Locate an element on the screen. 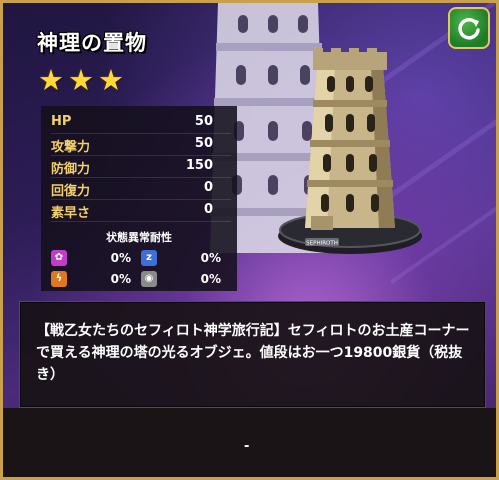 The width and height of the screenshot is (499, 480). footer-text: - is located at coordinates (247, 446).